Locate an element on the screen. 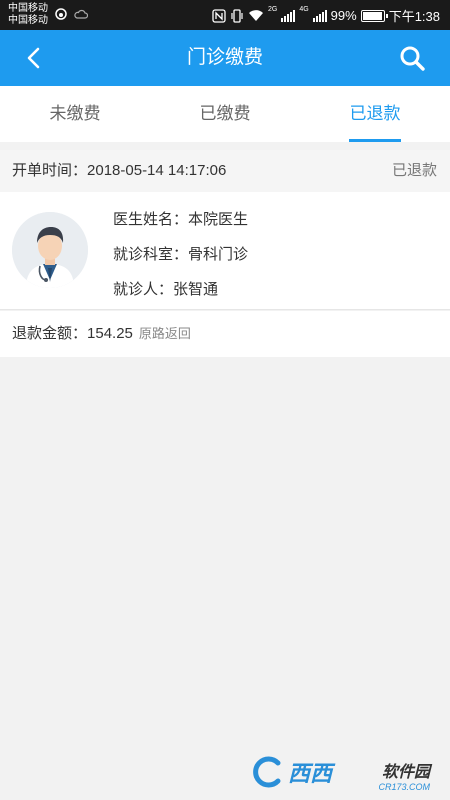 This screenshot has height=800, width=450. network-type-1: 2G is located at coordinates (272, 9).